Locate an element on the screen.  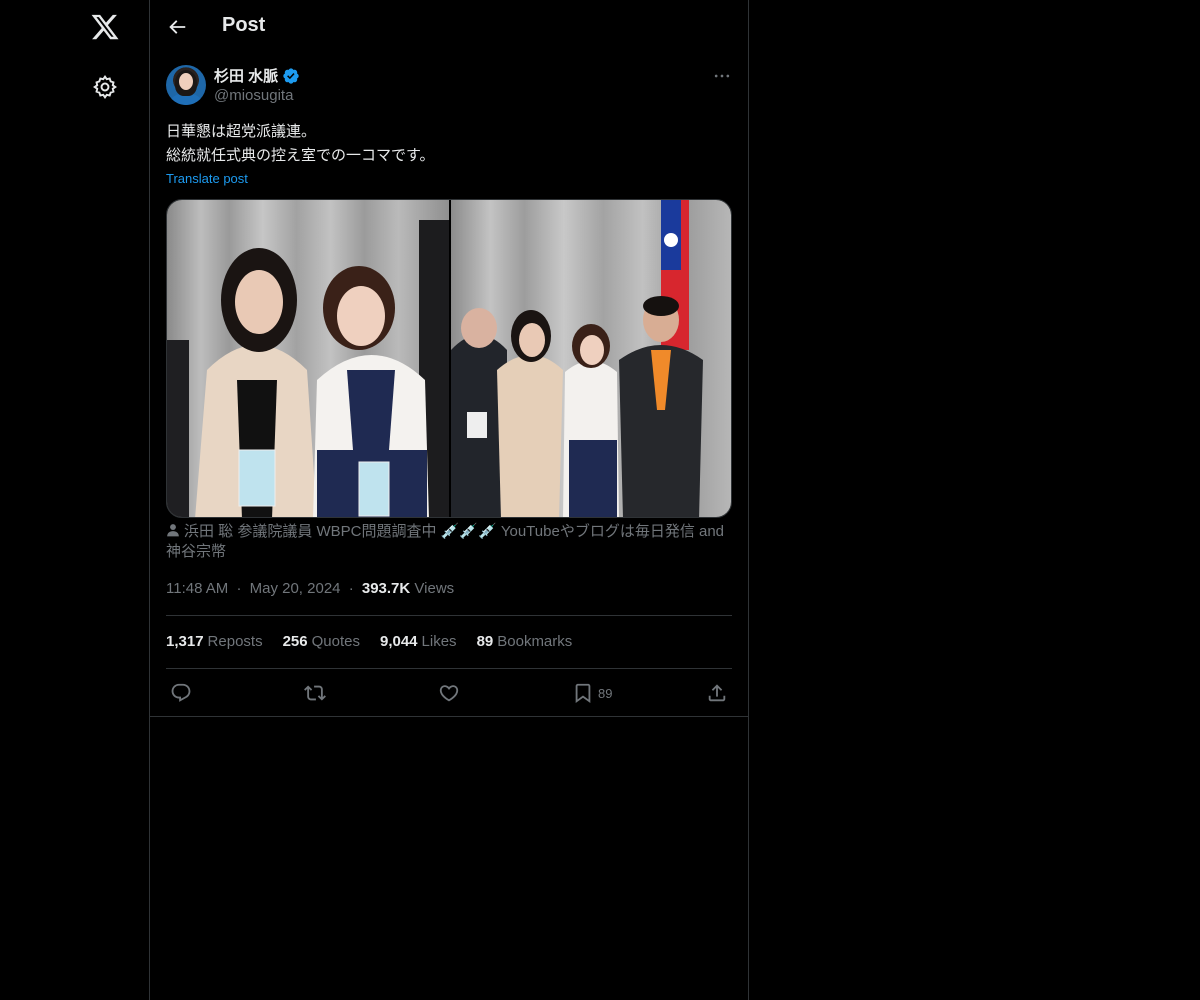
action-bar: 89 is located at coordinates (449, 693).